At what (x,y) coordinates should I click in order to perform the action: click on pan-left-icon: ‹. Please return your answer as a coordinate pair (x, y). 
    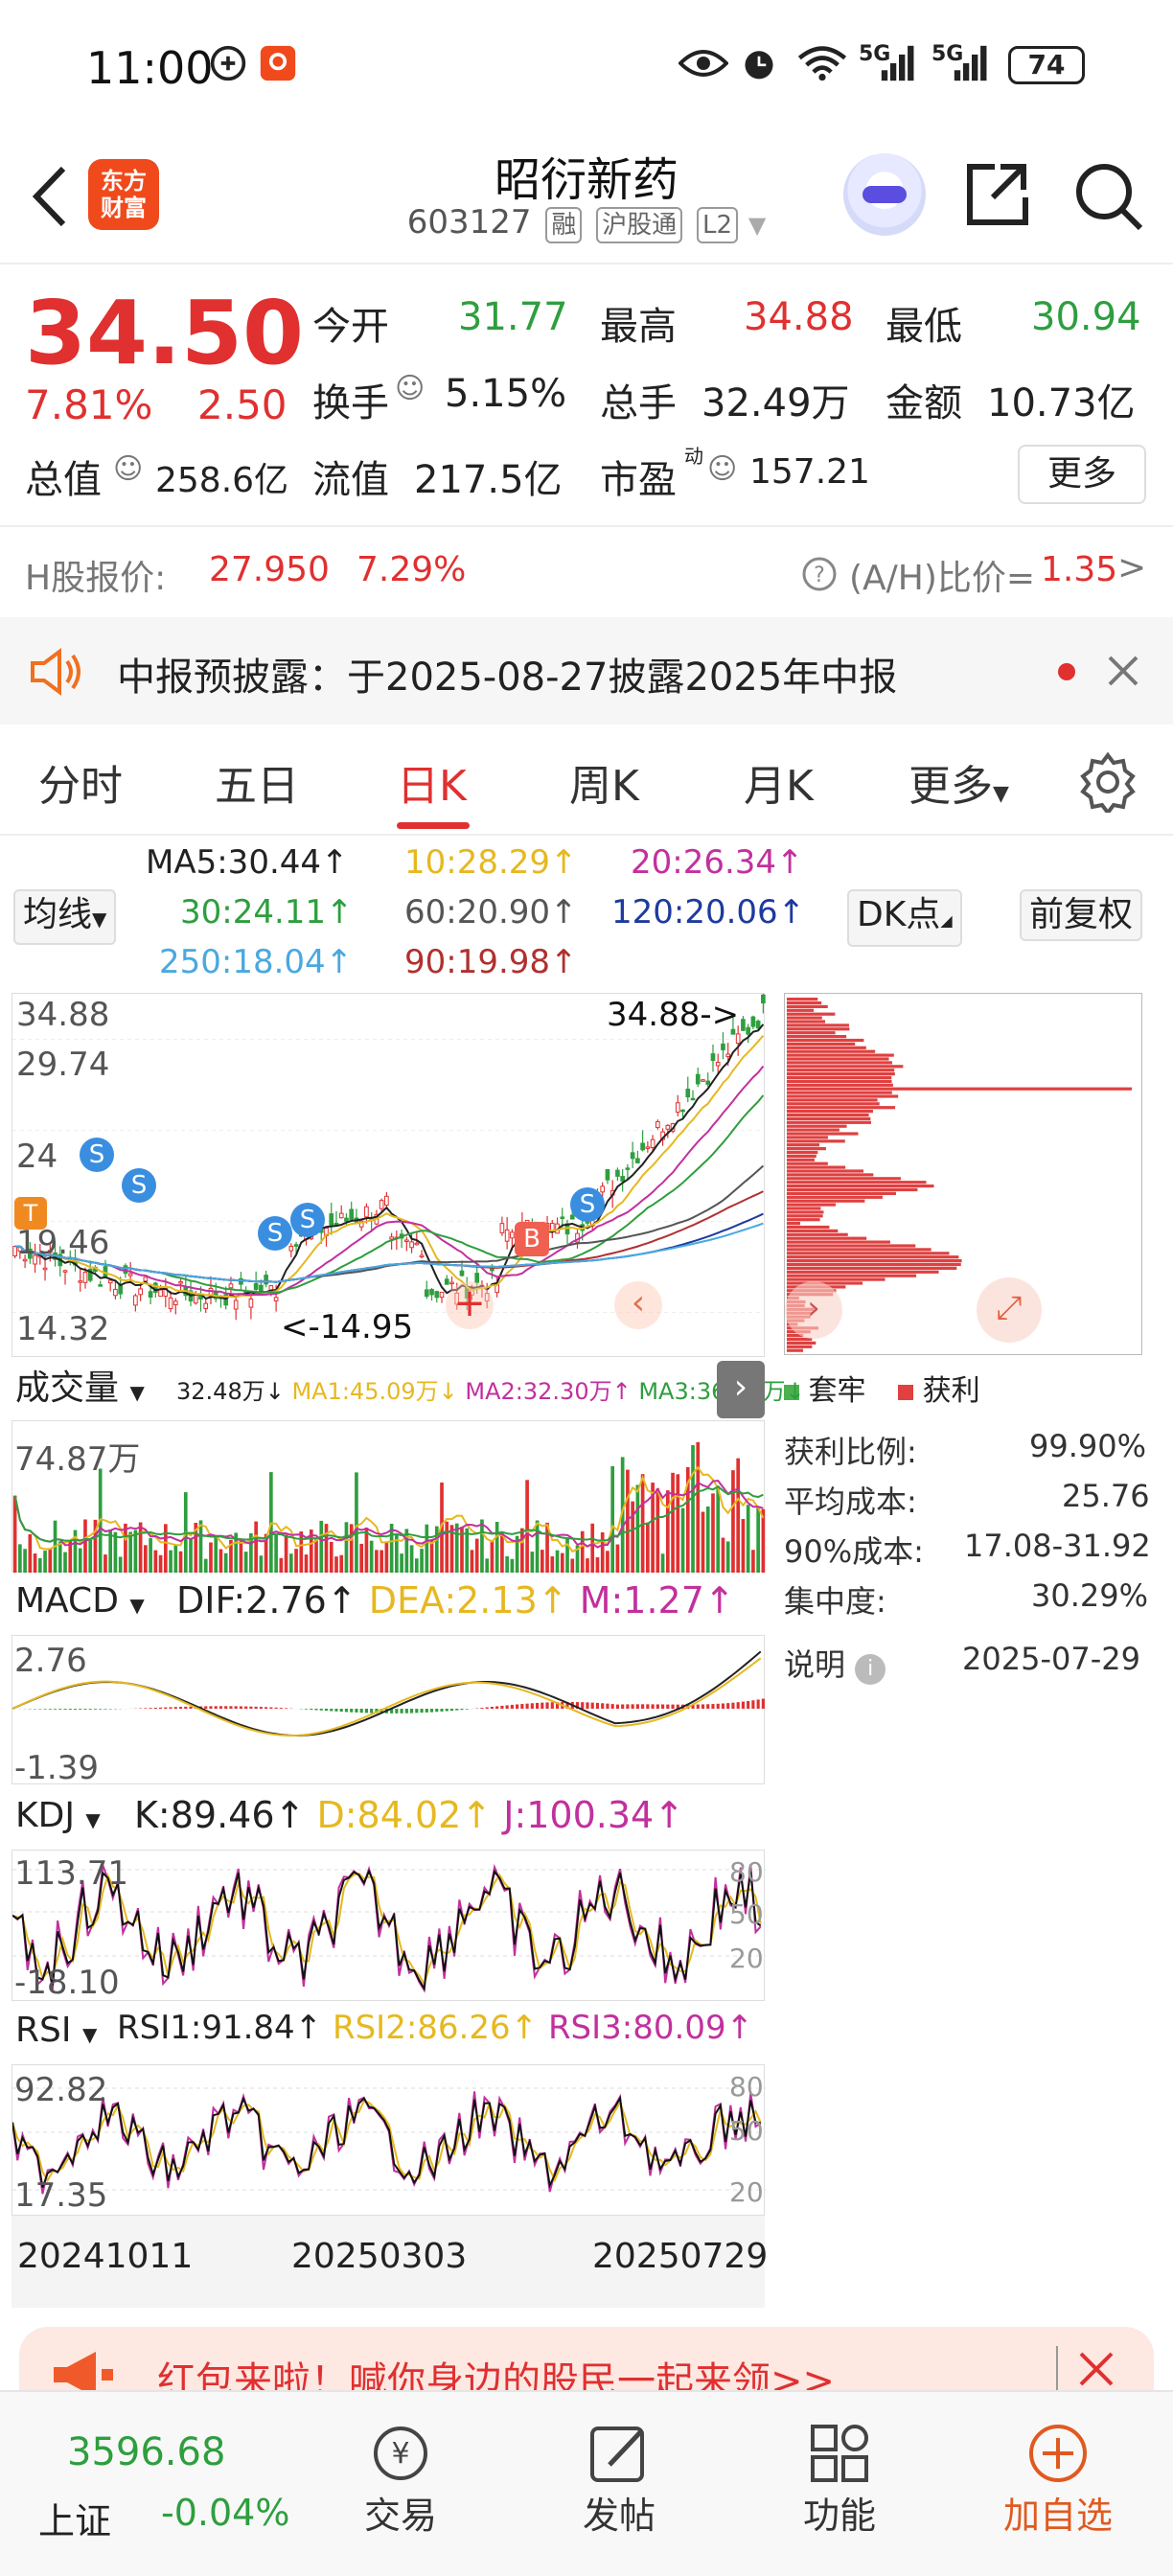
    Looking at the image, I should click on (638, 1305).